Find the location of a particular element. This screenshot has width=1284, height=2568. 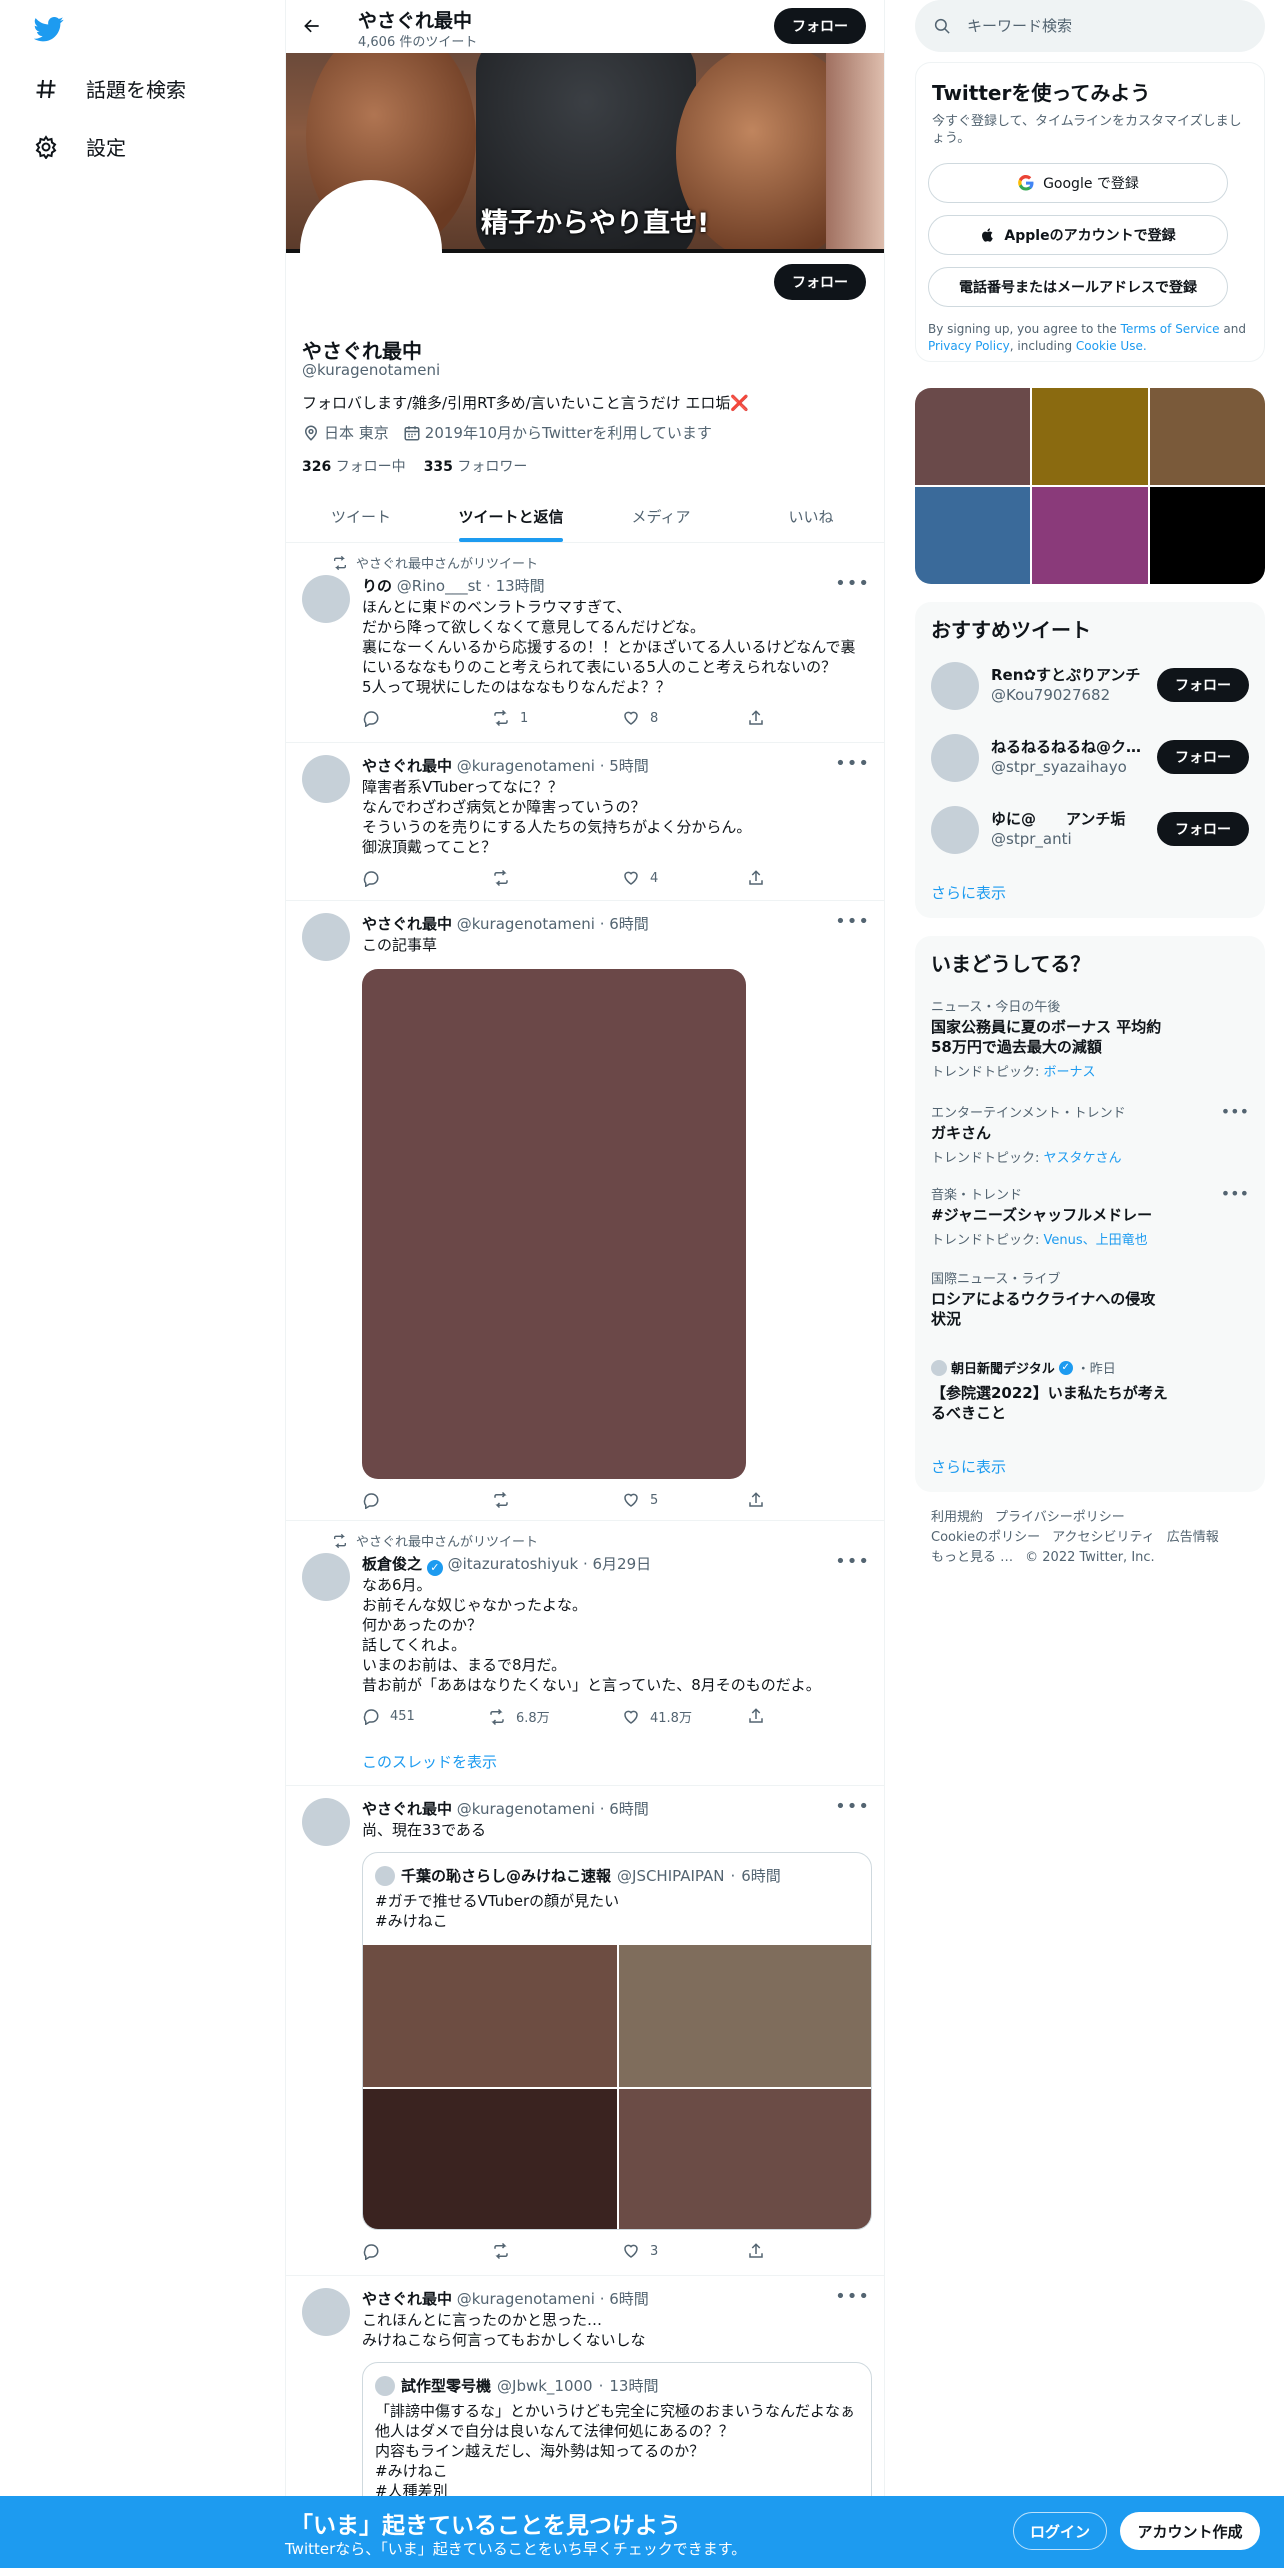

signup-button: アカウント作成 is located at coordinates (1190, 2531).